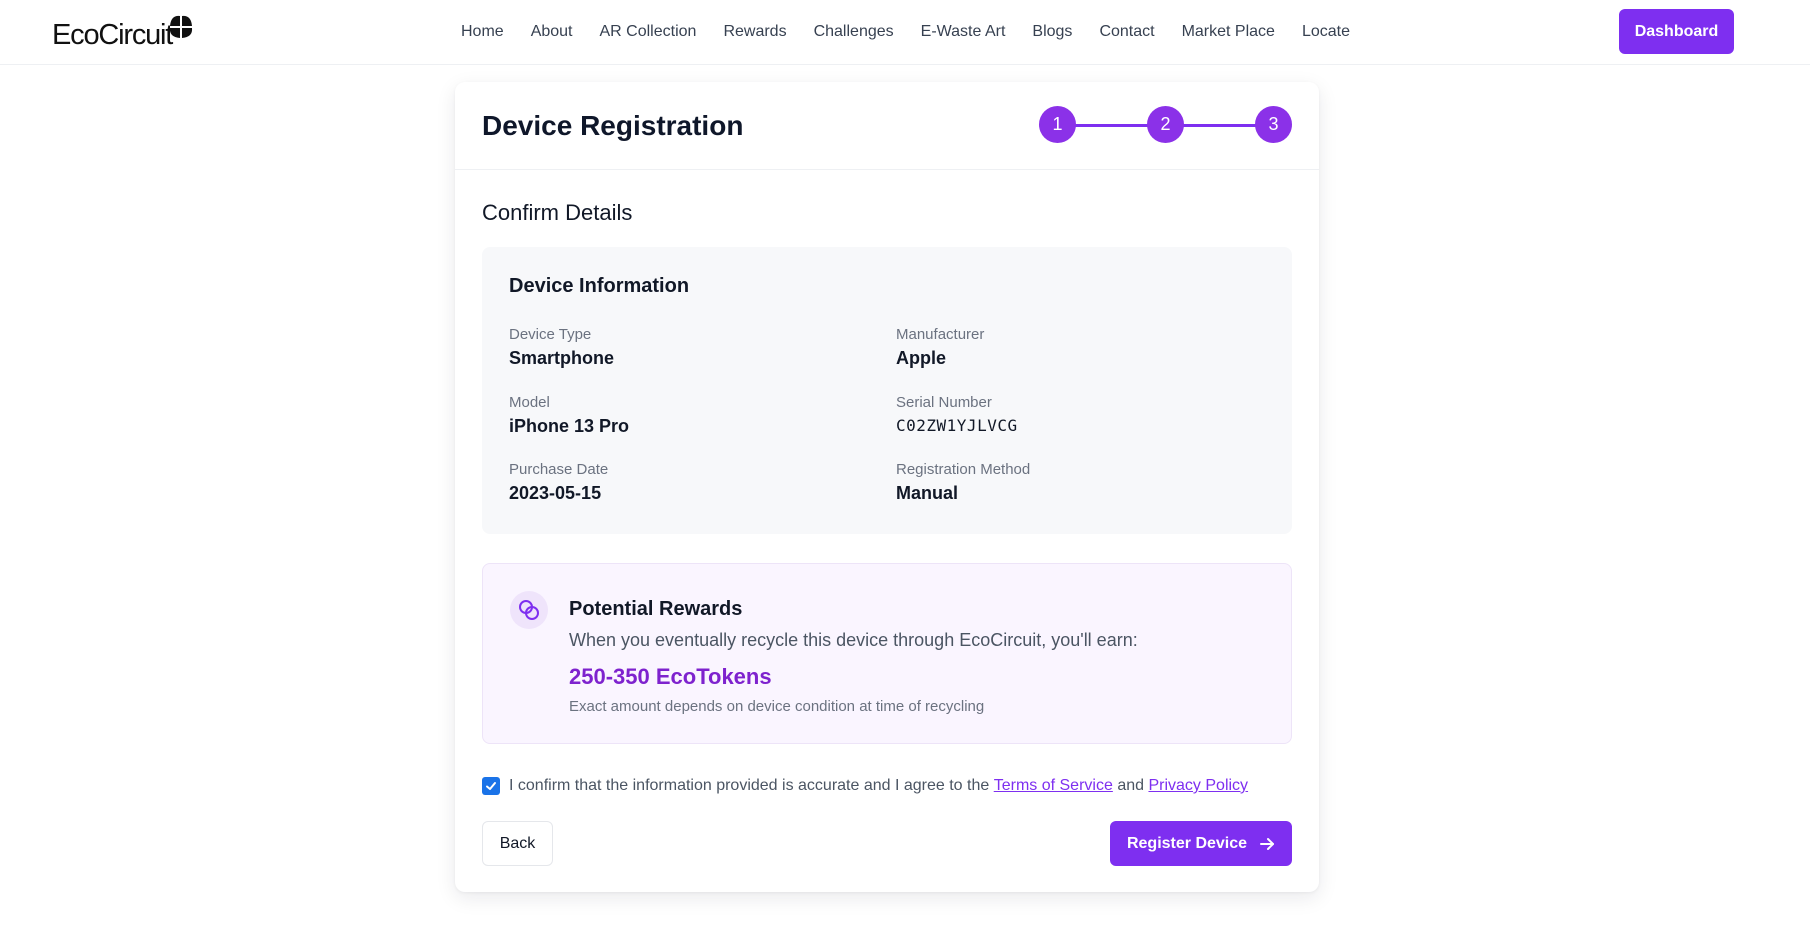 The image size is (1810, 926). Describe the element at coordinates (1273, 124) in the screenshot. I see `step-3: 3` at that location.